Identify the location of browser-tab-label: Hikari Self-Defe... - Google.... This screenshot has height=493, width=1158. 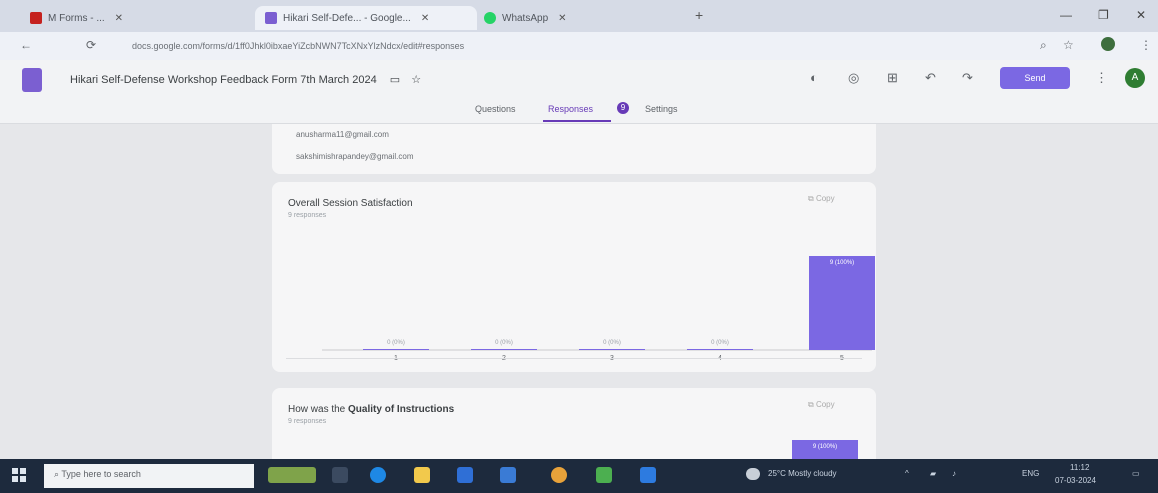
(347, 18).